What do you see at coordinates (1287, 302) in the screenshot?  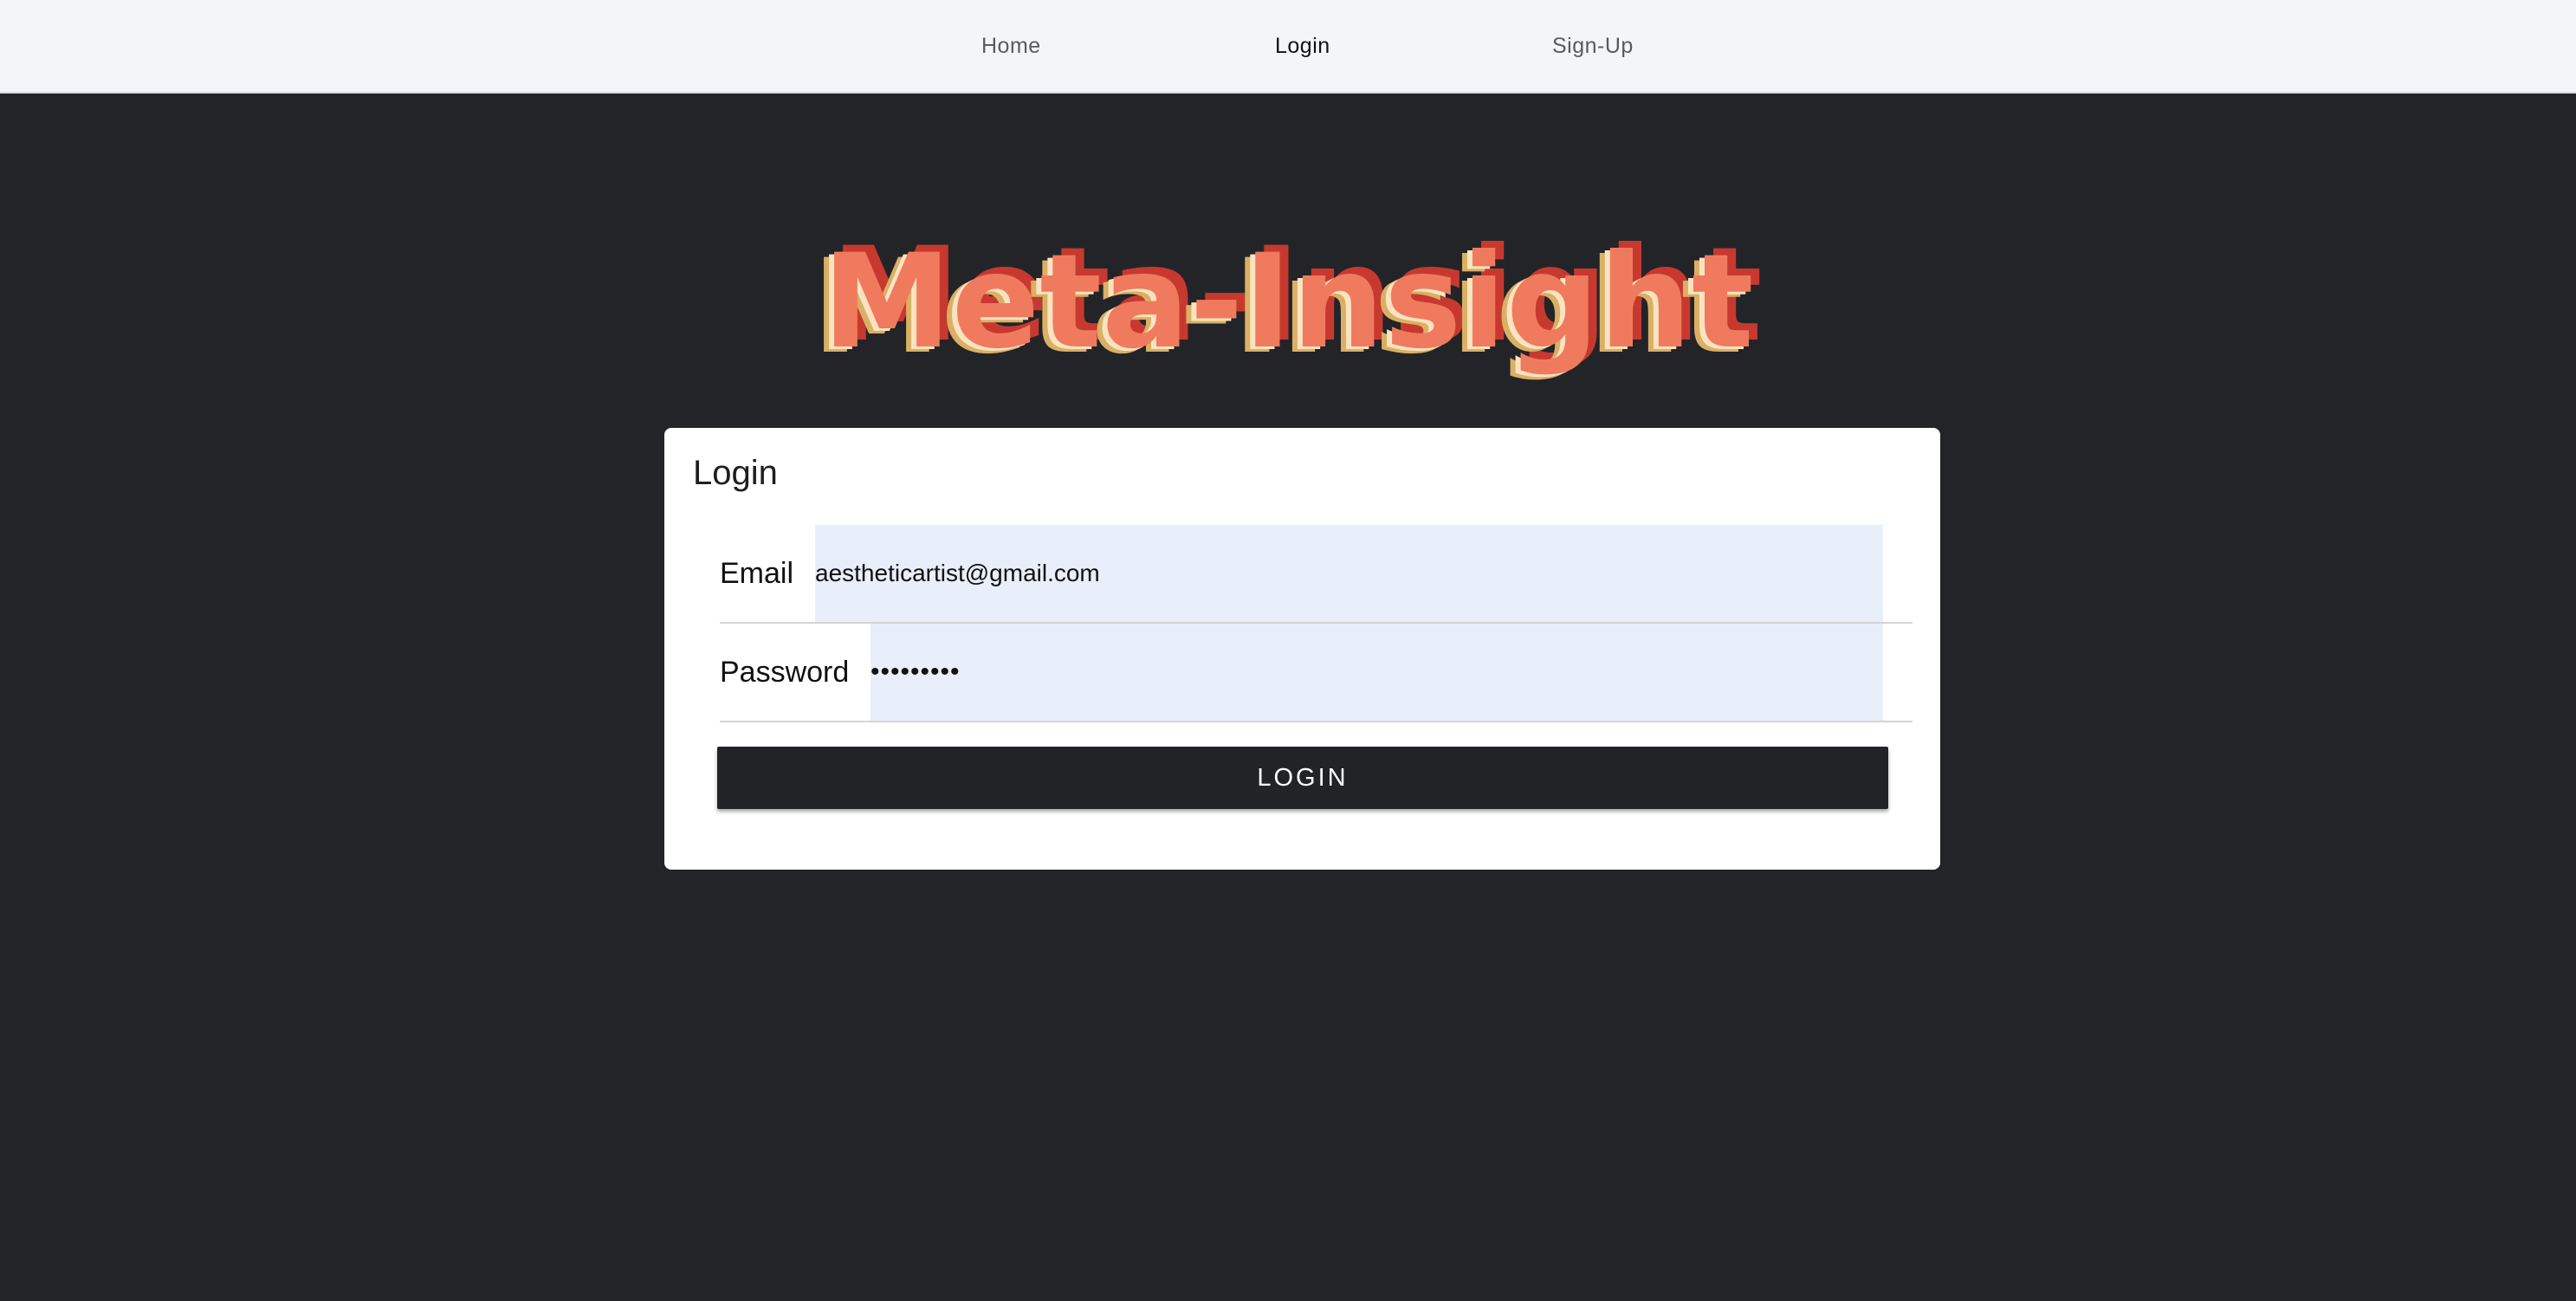 I see `logo-title: Meta-Insight` at bounding box center [1287, 302].